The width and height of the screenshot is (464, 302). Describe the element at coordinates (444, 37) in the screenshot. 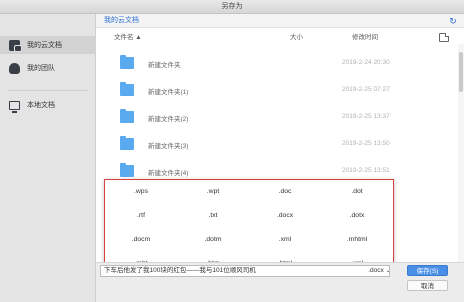

I see `new-folder-icon` at that location.